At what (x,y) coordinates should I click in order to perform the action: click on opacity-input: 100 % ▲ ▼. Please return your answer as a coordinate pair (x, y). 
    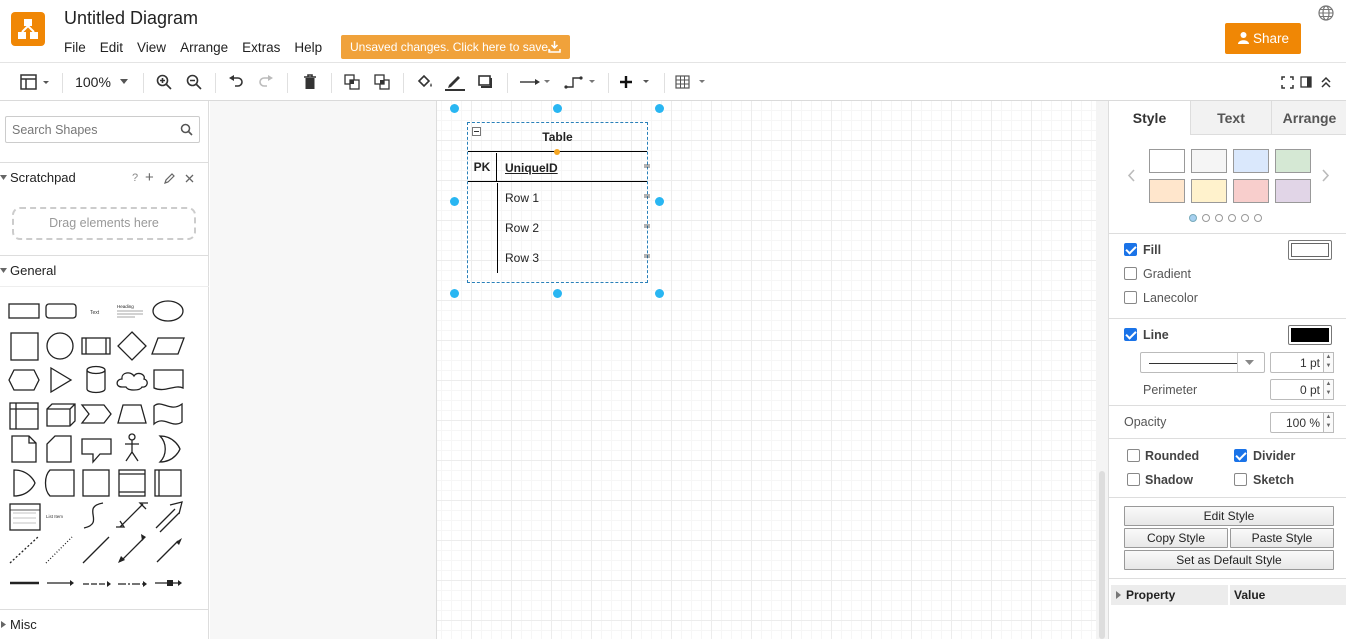
    Looking at the image, I should click on (1302, 422).